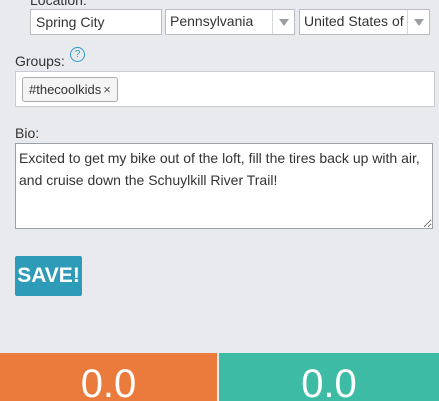 The image size is (439, 401). I want to click on location-label: Location:, so click(58, 4).